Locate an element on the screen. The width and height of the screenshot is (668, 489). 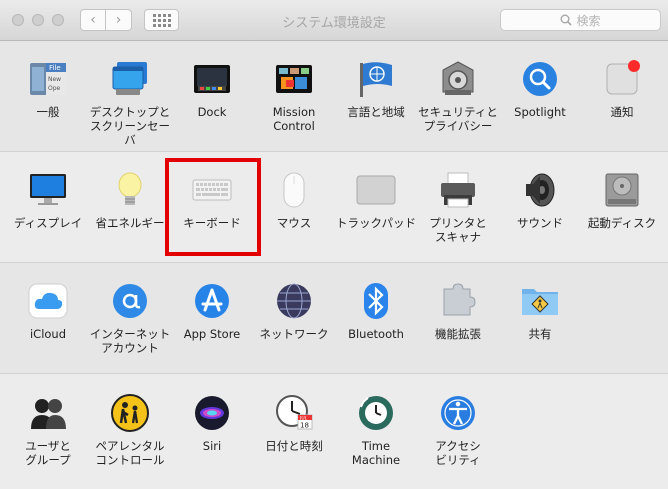
pref-pane-appstore: App Store is located at coordinates (212, 311).